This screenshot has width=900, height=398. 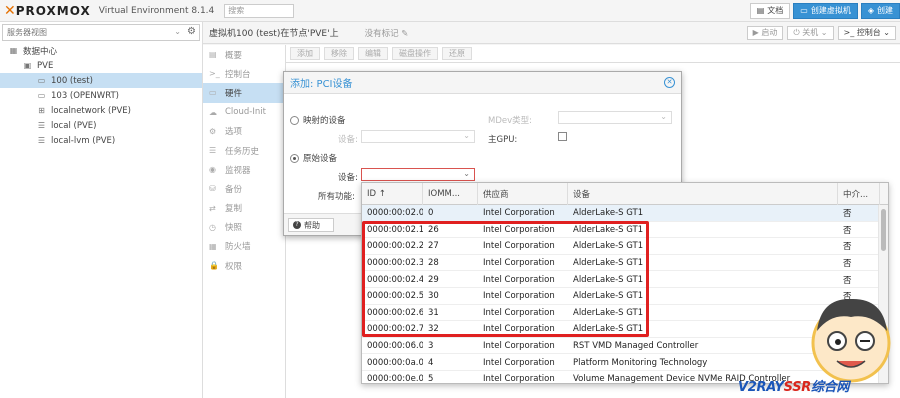 I want to click on proxmox-logo: ✕ PROXMOX, so click(x=47, y=11).